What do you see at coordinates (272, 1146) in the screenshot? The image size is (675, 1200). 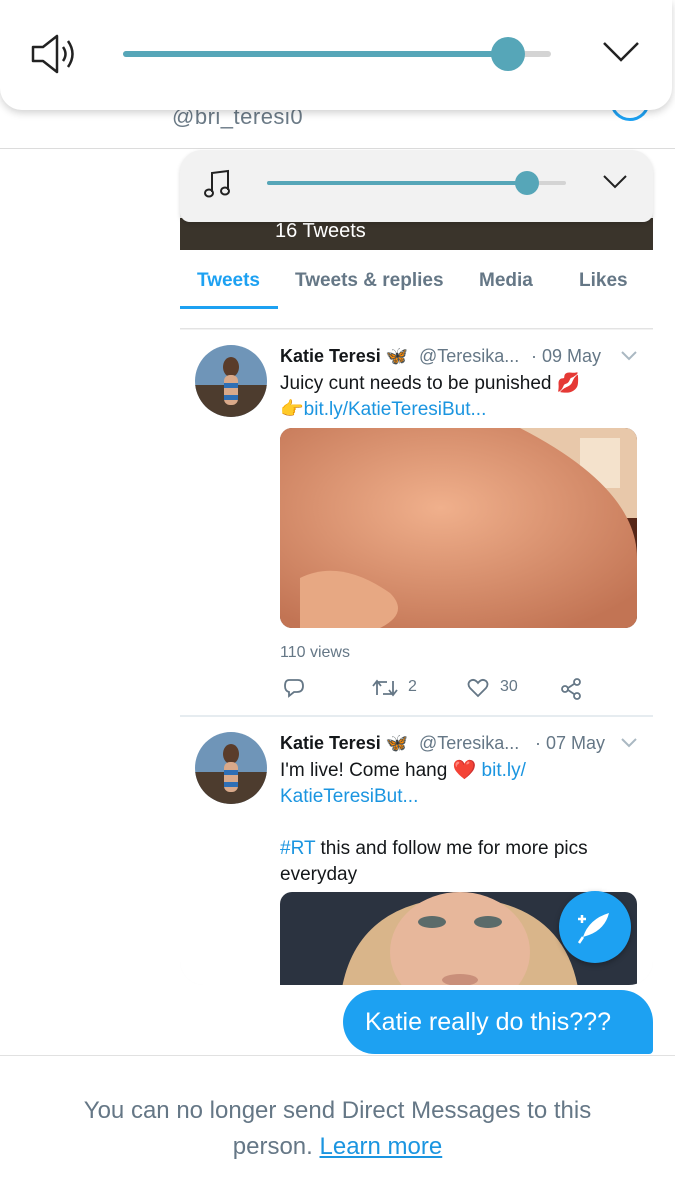 I see `notice-line2: person.` at bounding box center [272, 1146].